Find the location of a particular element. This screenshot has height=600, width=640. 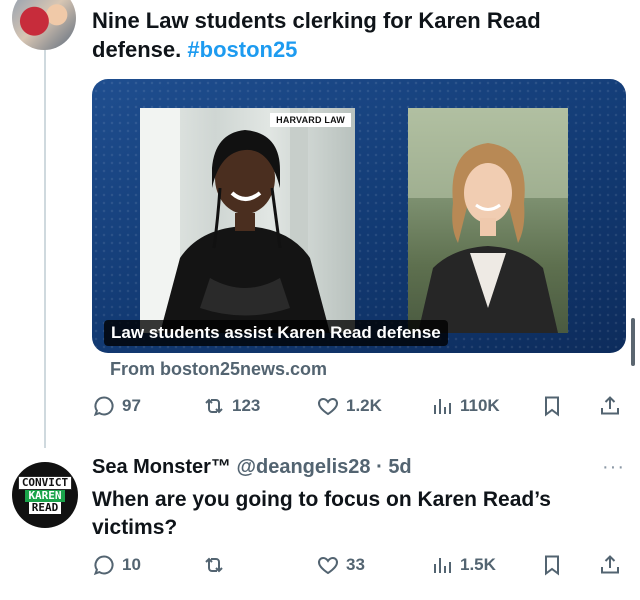

tweet-action-bar: 97 123 1.2K 110K is located at coordinates (360, 408).